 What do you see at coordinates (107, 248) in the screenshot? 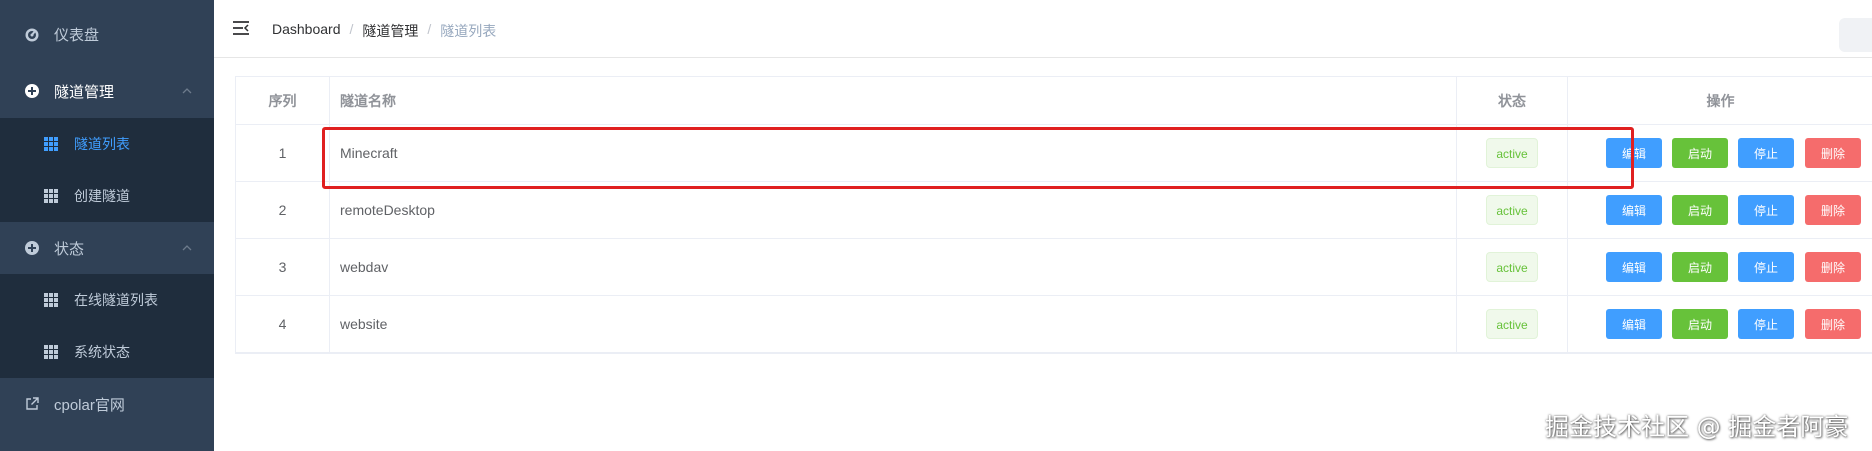
I see `sidebar-item-status: 状态` at bounding box center [107, 248].